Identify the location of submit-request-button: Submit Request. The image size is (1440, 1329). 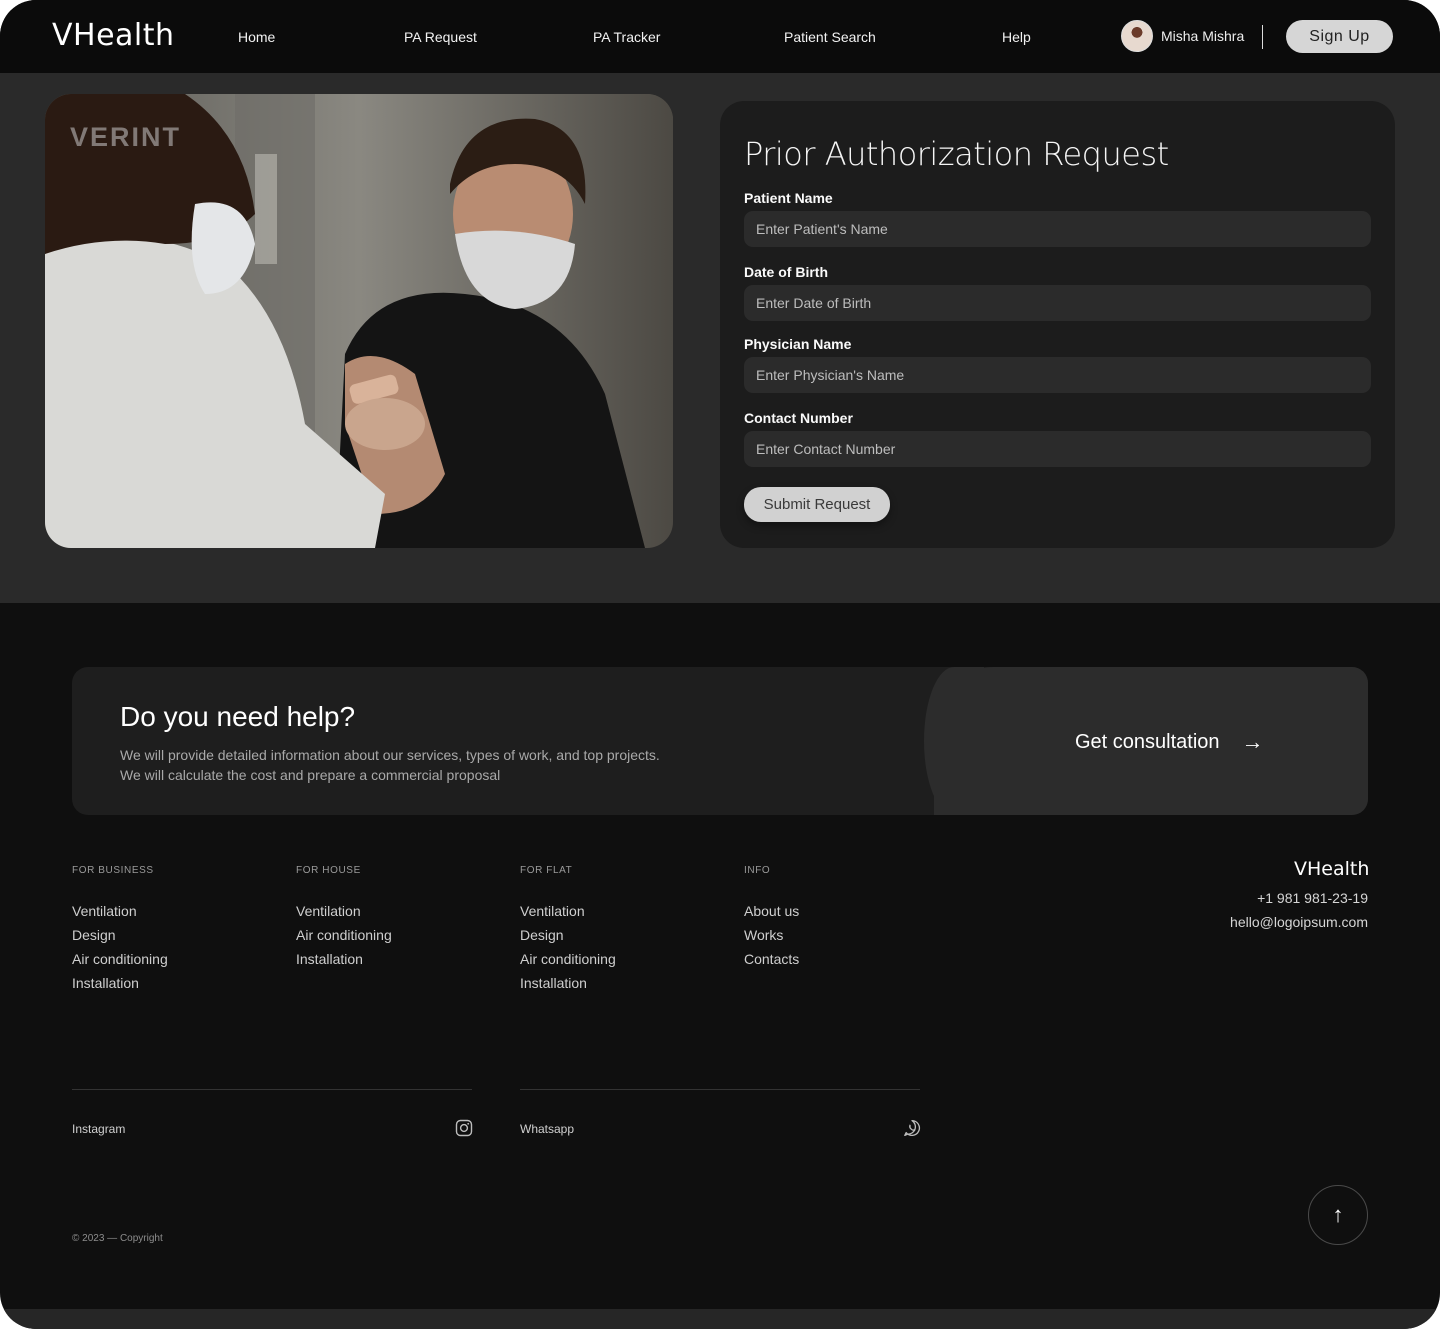
(817, 504).